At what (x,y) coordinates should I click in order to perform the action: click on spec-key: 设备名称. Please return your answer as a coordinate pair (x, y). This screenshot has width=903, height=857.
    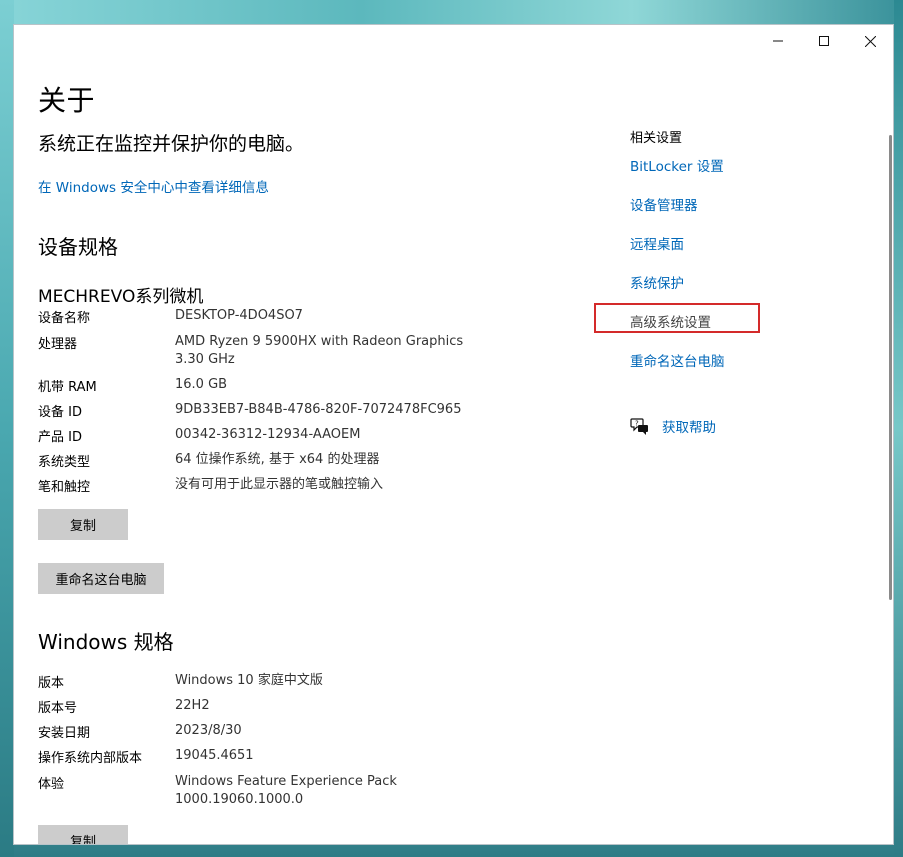
    Looking at the image, I should click on (64, 318).